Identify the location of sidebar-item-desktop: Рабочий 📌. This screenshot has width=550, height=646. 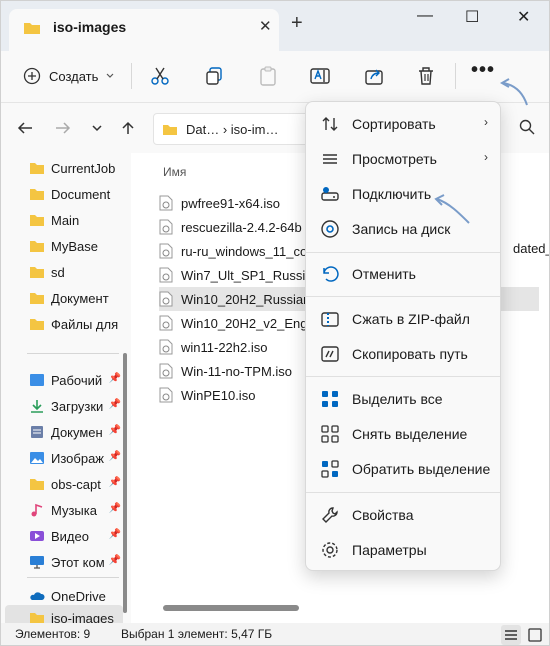
(64, 380).